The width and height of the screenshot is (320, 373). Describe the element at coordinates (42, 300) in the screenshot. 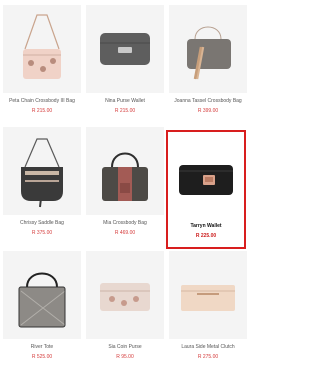

I see `tote-bag-icon` at that location.